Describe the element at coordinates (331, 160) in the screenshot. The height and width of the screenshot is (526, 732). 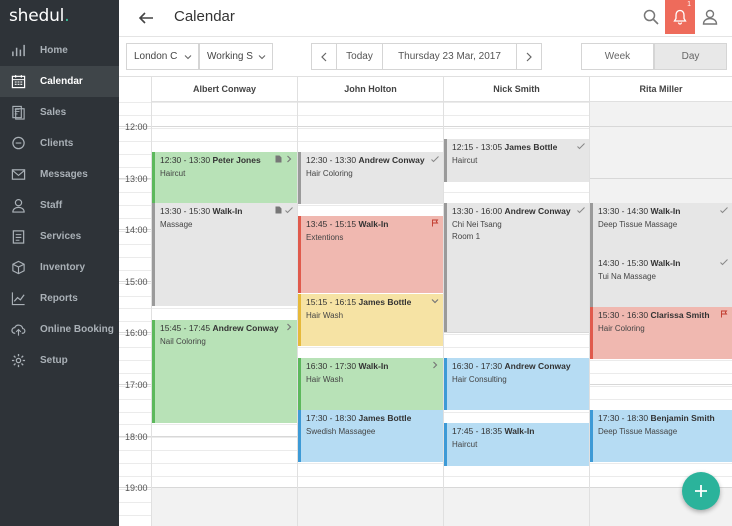
I see `appointment-time: 12:30 - 13:30` at that location.